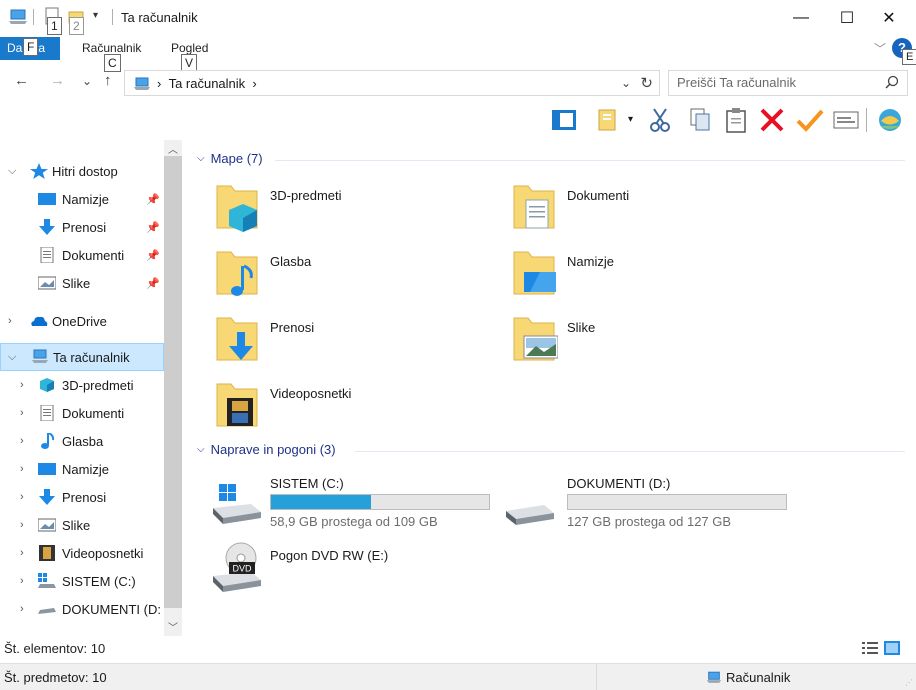  I want to click on nav-item-videos: › Videoposnetki, so click(82, 553).